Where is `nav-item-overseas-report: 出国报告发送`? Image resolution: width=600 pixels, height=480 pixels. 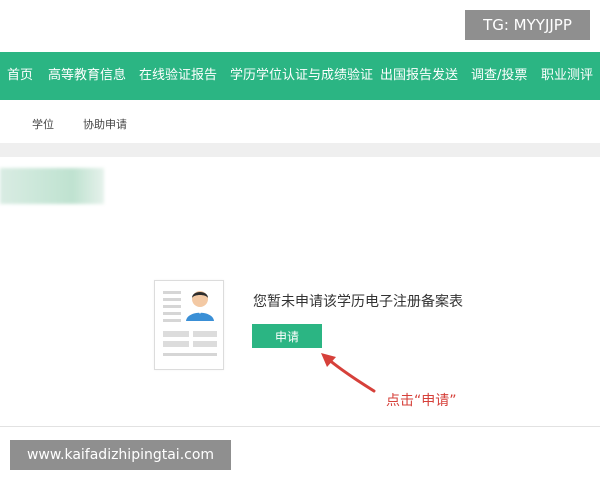 nav-item-overseas-report: 出国报告发送 is located at coordinates (419, 76).